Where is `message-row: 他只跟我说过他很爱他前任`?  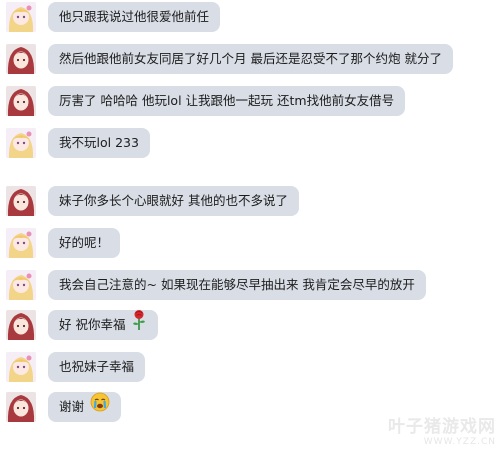
message-row: 他只跟我说过他很爱他前任 is located at coordinates (113, 17).